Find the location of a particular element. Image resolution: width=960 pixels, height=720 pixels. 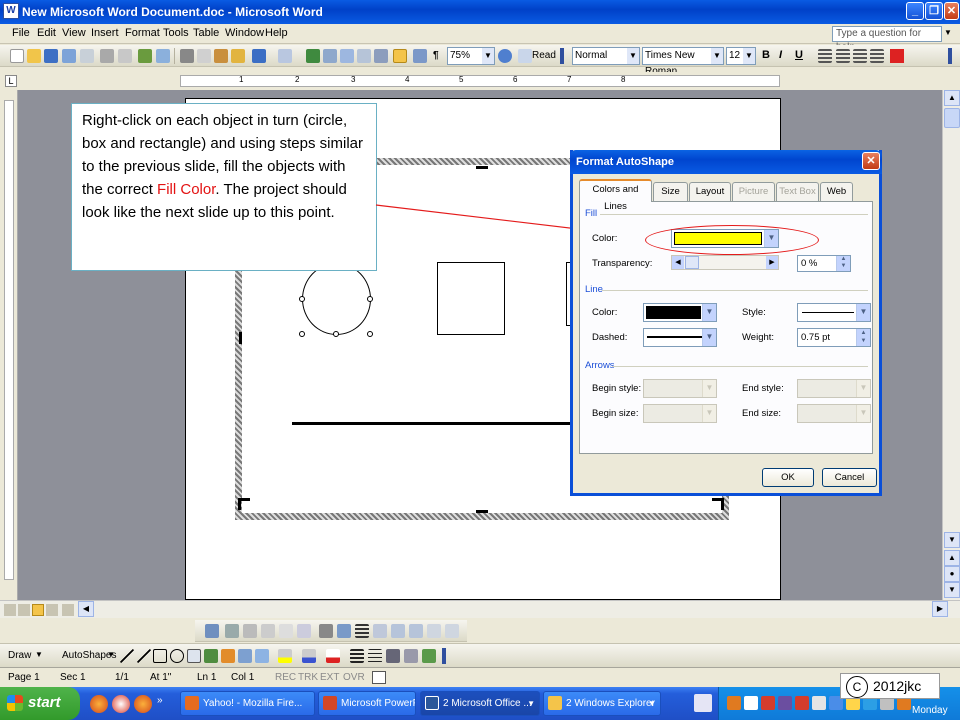

dash-style-icon is located at coordinates (375, 656).